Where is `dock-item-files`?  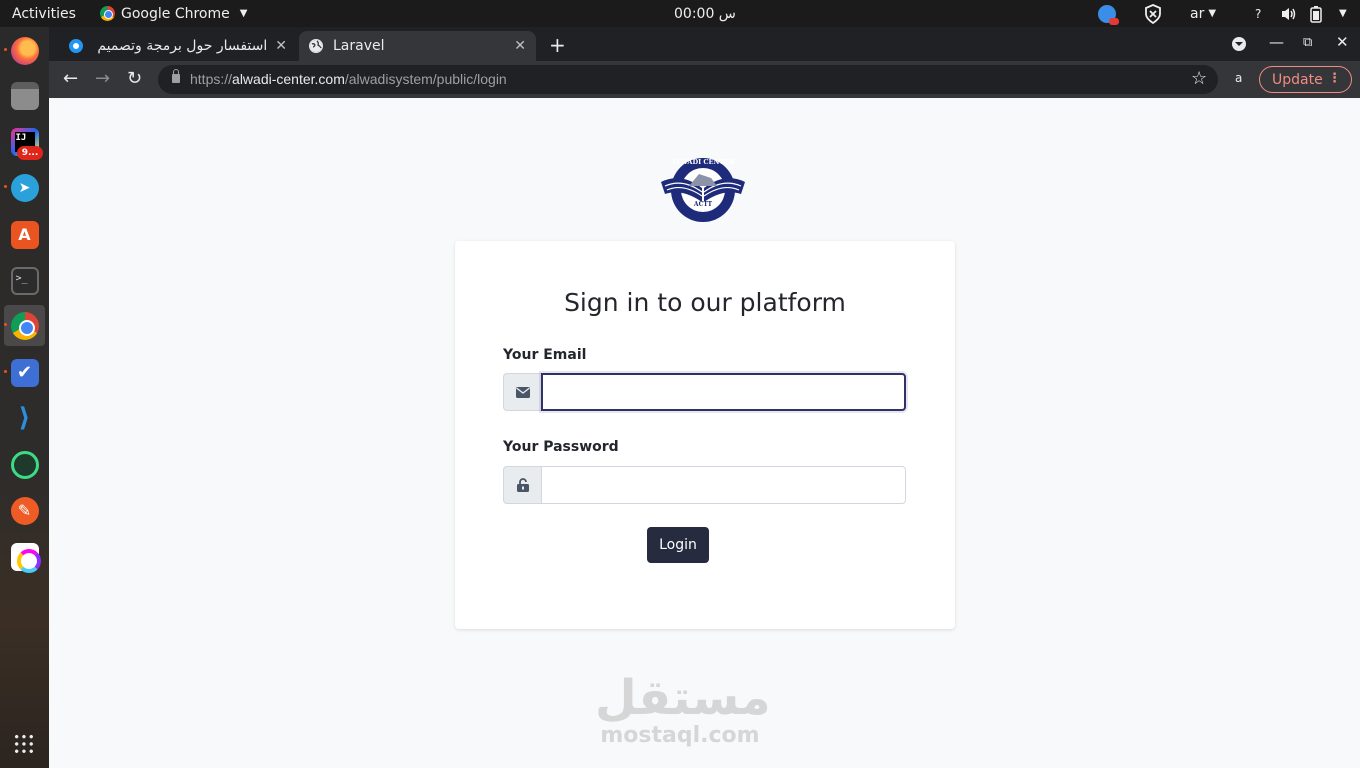 dock-item-files is located at coordinates (24, 95).